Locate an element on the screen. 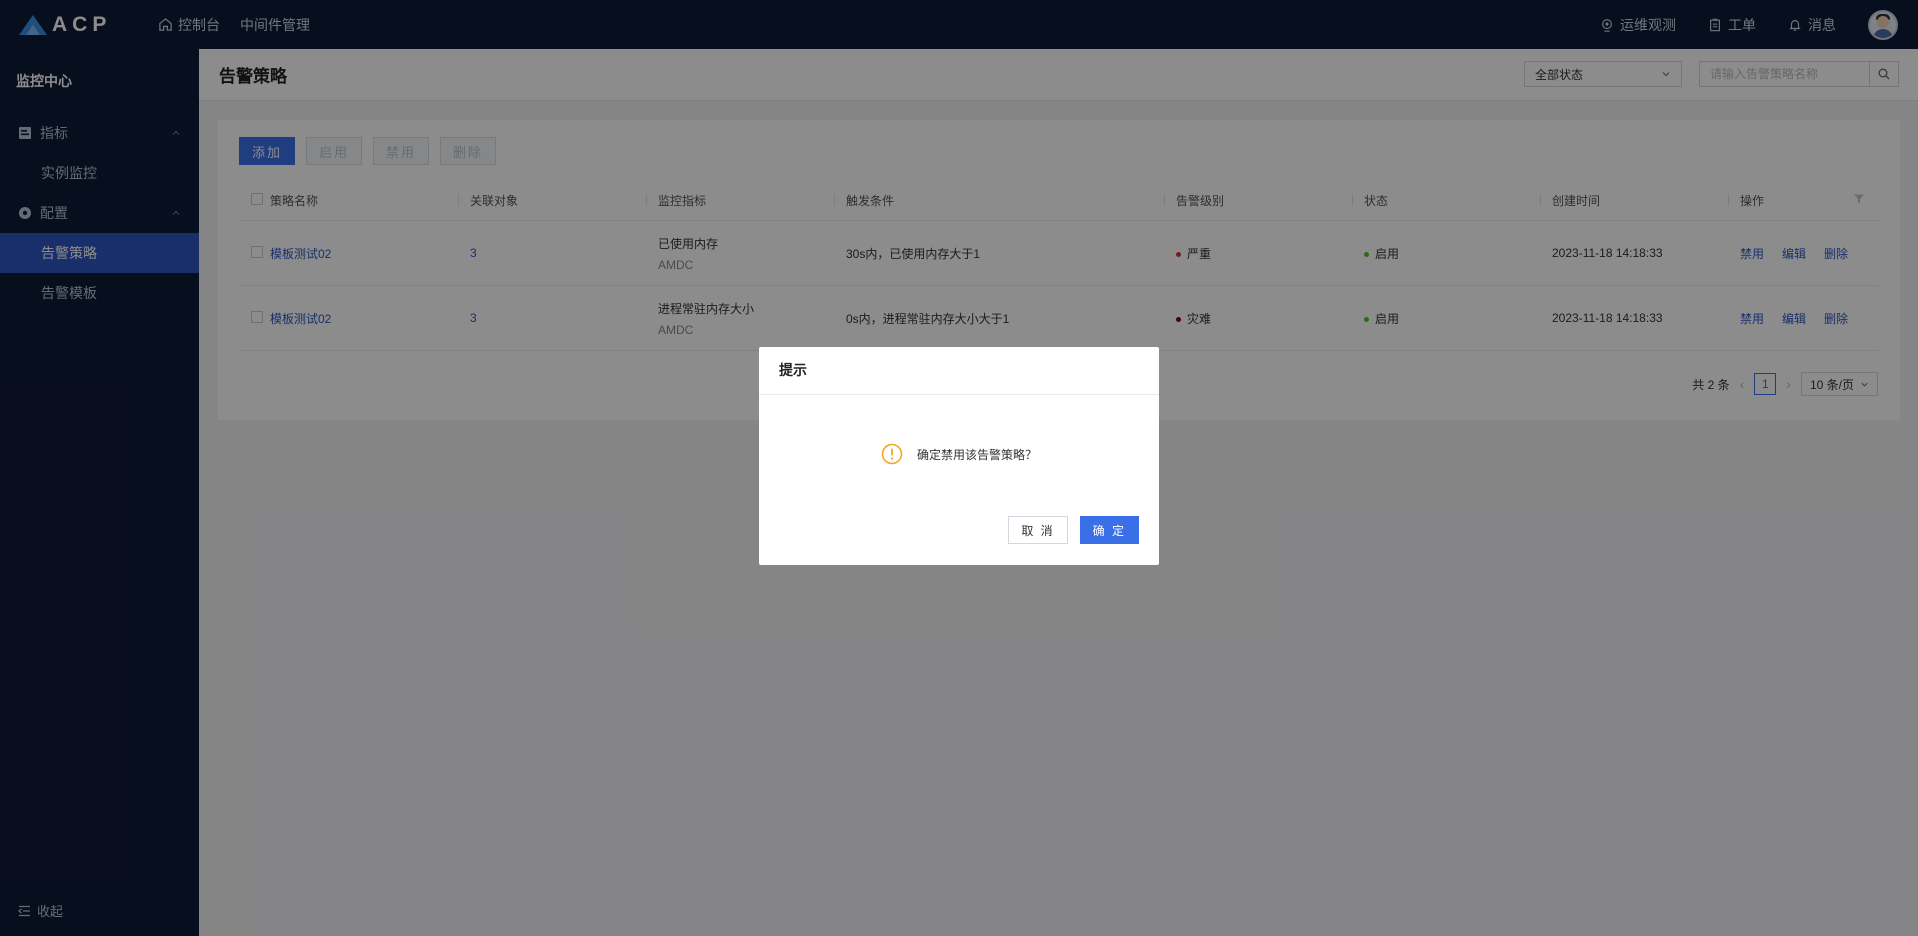 Image resolution: width=1918 pixels, height=936 pixels. dialog-body: 确定禁用该告警策略？ is located at coordinates (959, 454).